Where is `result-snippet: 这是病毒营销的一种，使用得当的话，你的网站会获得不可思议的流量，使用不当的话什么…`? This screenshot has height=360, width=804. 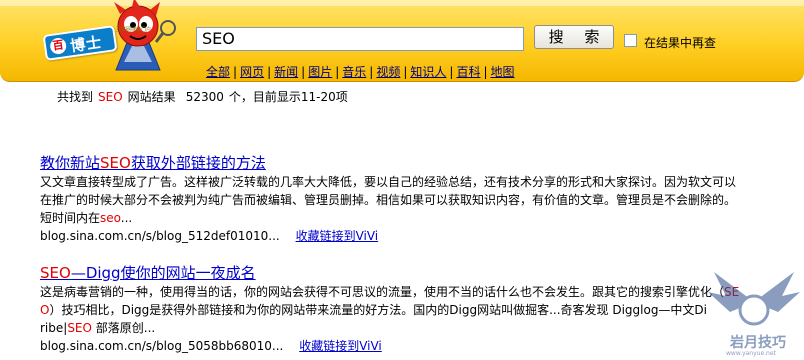 result-snippet: 这是病毒营销的一种，使用得当的话，你的网站会获得不可思议的流量，使用不当的话什么… is located at coordinates (420, 310).